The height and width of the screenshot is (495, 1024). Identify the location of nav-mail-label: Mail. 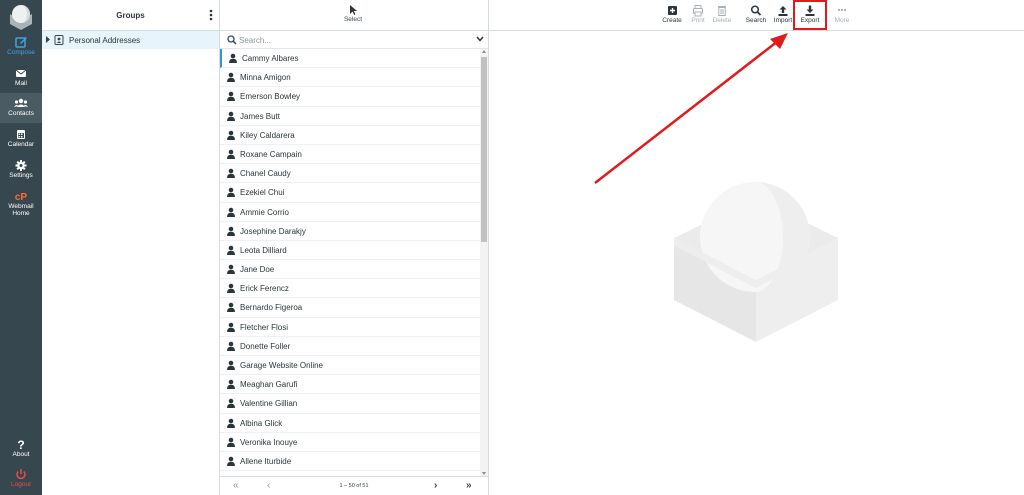
(21, 83).